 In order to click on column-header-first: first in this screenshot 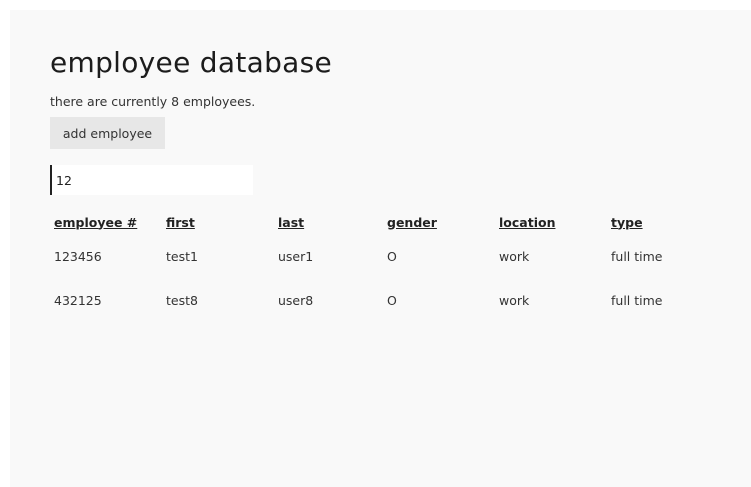, I will do `click(180, 222)`.